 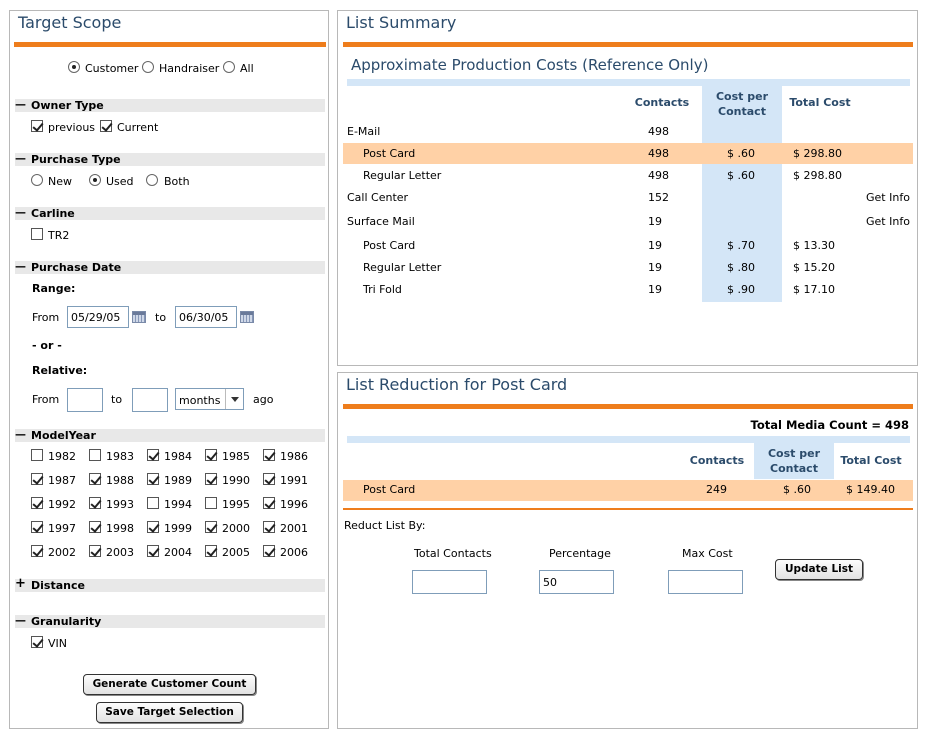 I want to click on scope-handraiser-label: Handraiser, so click(x=189, y=68).